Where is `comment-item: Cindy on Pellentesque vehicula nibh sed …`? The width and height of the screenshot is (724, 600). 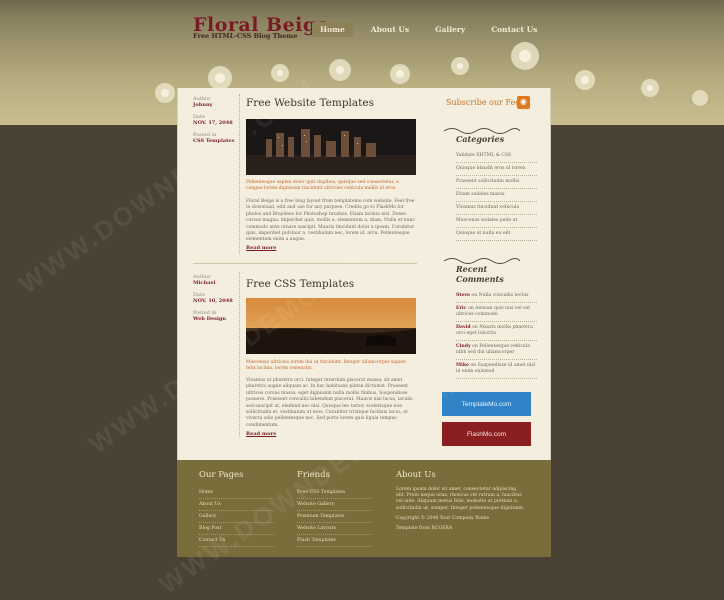 comment-item: Cindy on Pellentesque vehicula nibh sed … is located at coordinates (496, 350).